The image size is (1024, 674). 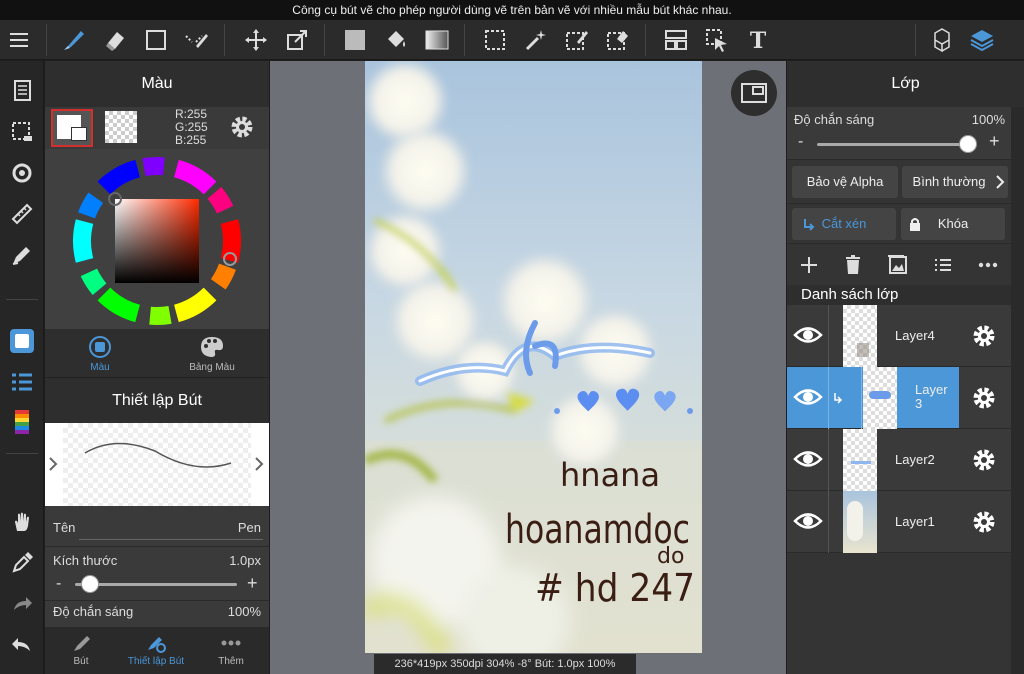 What do you see at coordinates (898, 267) in the screenshot?
I see `layer-image-icon` at bounding box center [898, 267].